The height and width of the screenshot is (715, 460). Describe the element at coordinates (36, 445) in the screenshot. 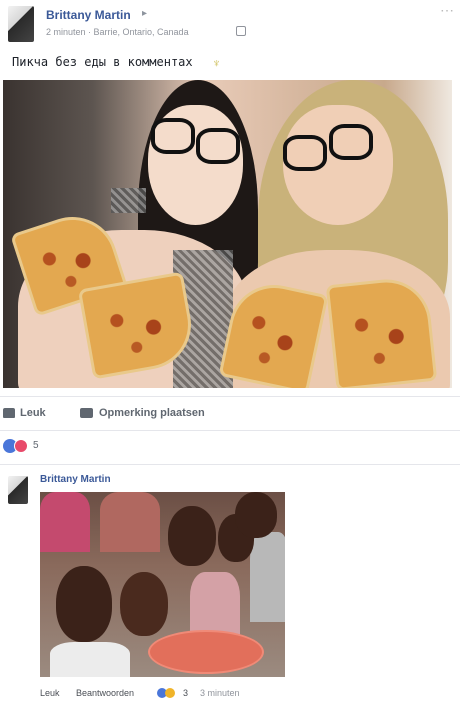

I see `reaction-count: 5` at that location.